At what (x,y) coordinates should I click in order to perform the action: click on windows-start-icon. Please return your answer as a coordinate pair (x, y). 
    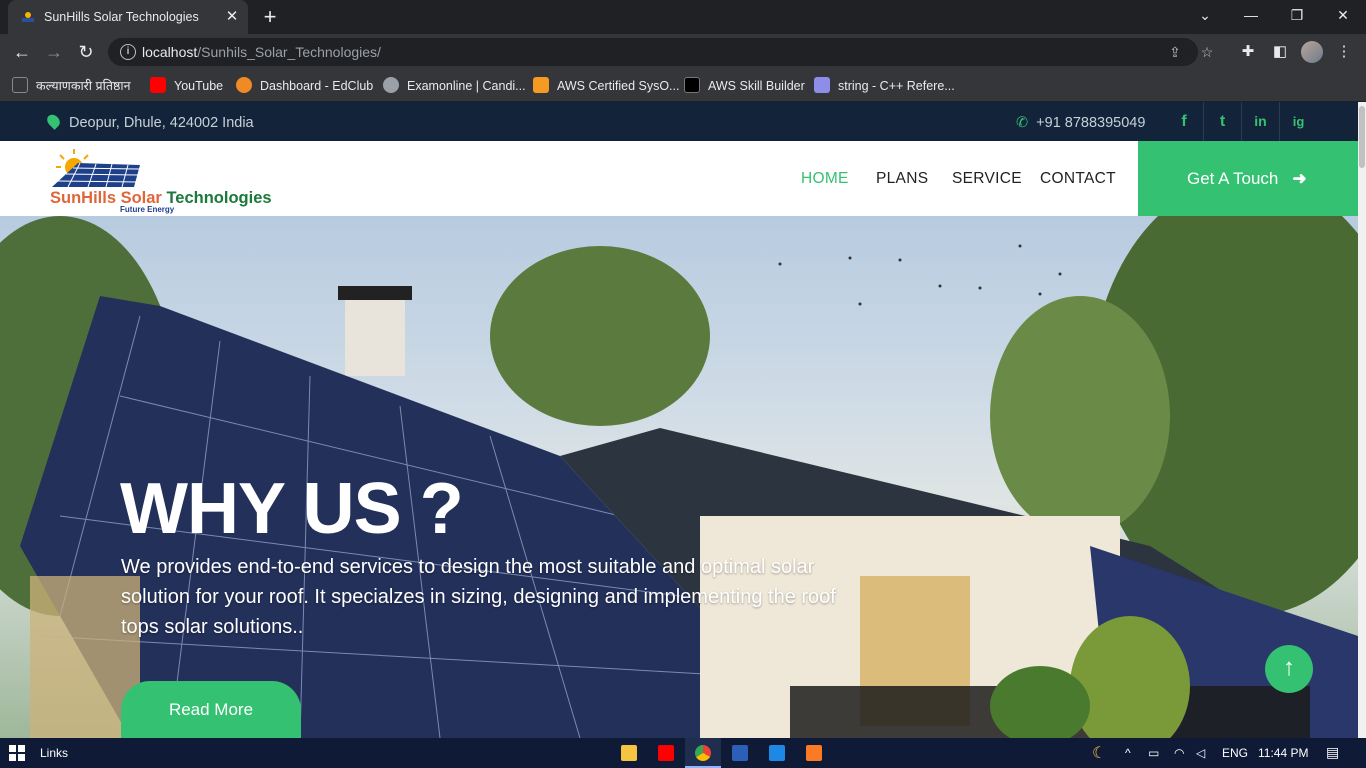
    Looking at the image, I should click on (17, 753).